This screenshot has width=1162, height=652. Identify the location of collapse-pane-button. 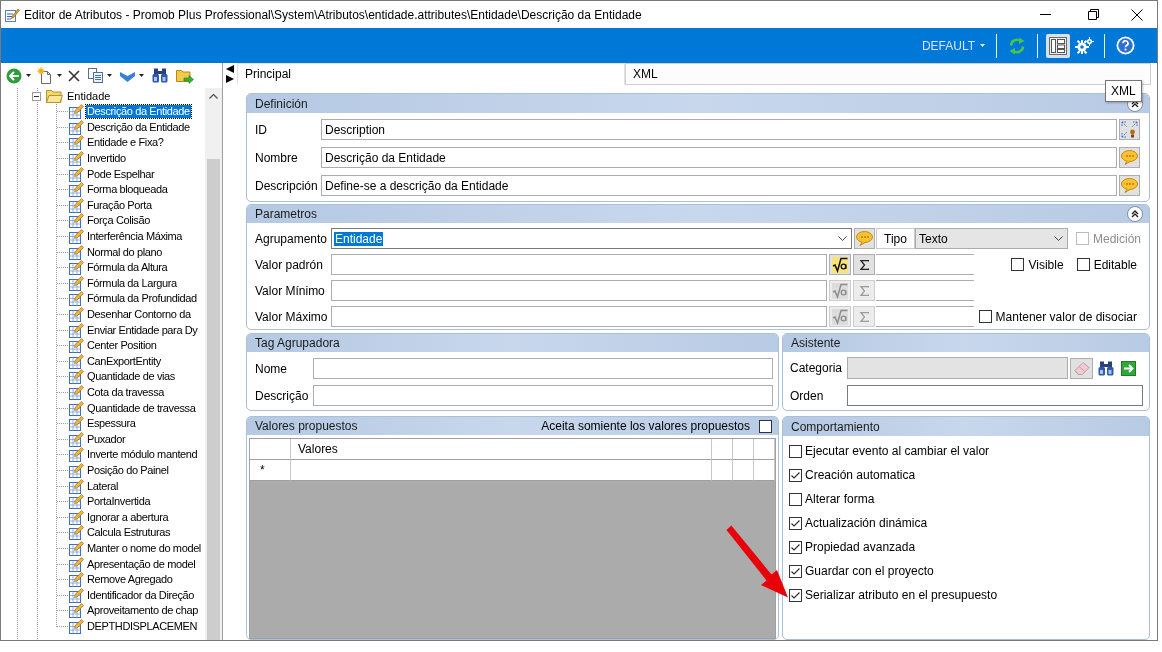
(230, 69).